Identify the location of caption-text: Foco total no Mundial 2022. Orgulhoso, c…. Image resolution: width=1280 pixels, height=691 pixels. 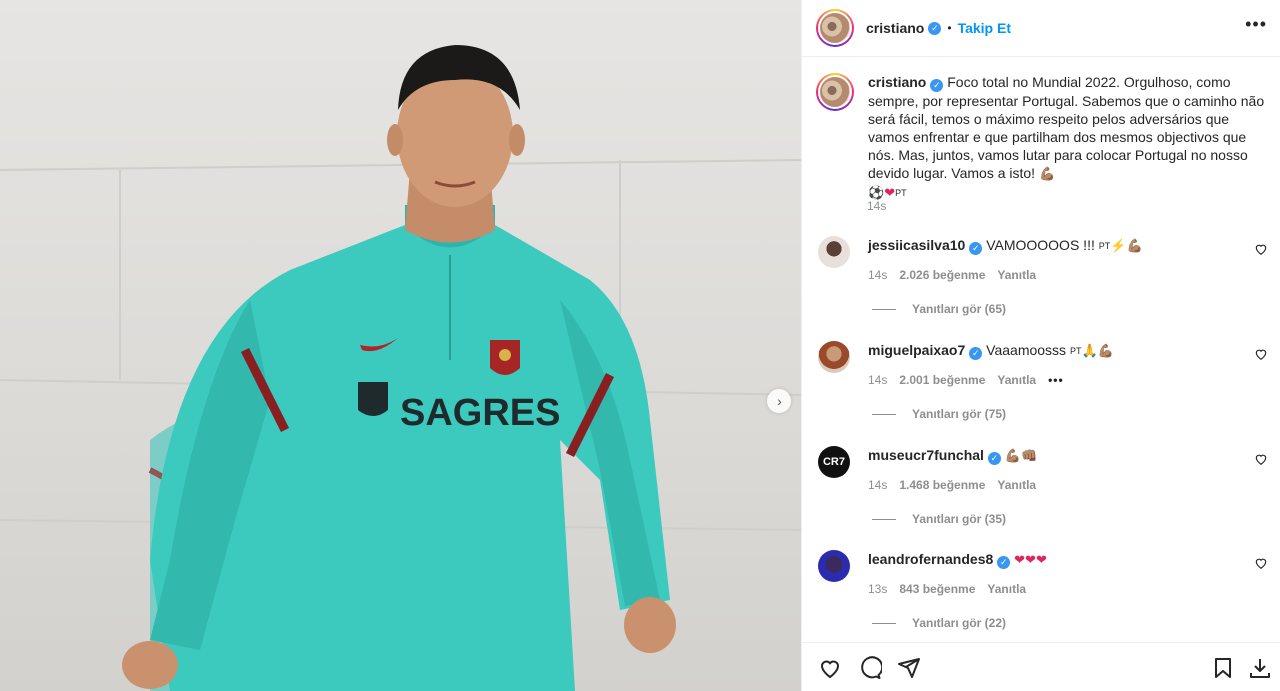
(1066, 127).